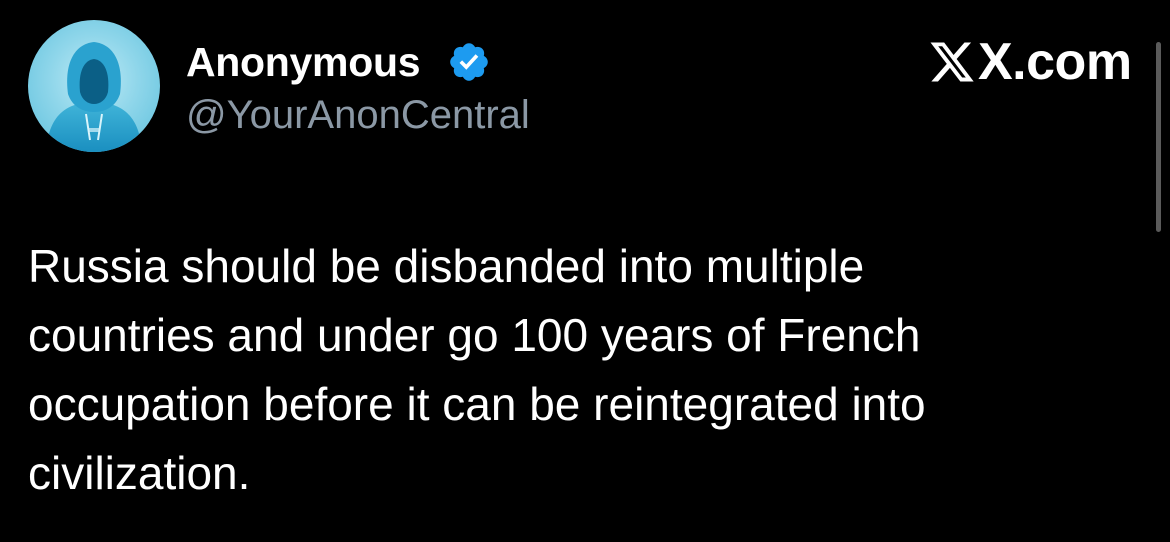 Image resolution: width=1170 pixels, height=542 pixels. I want to click on brand-domain: X.com, so click(1055, 62).